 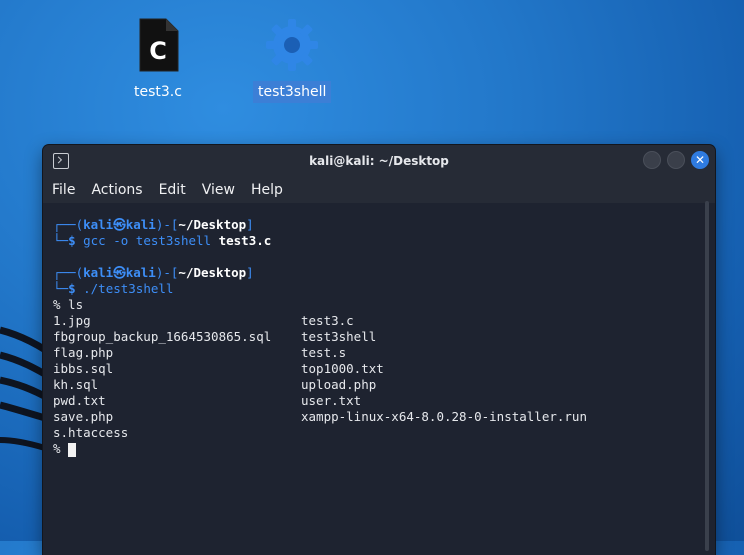 I want to click on minimize-button, so click(x=652, y=160).